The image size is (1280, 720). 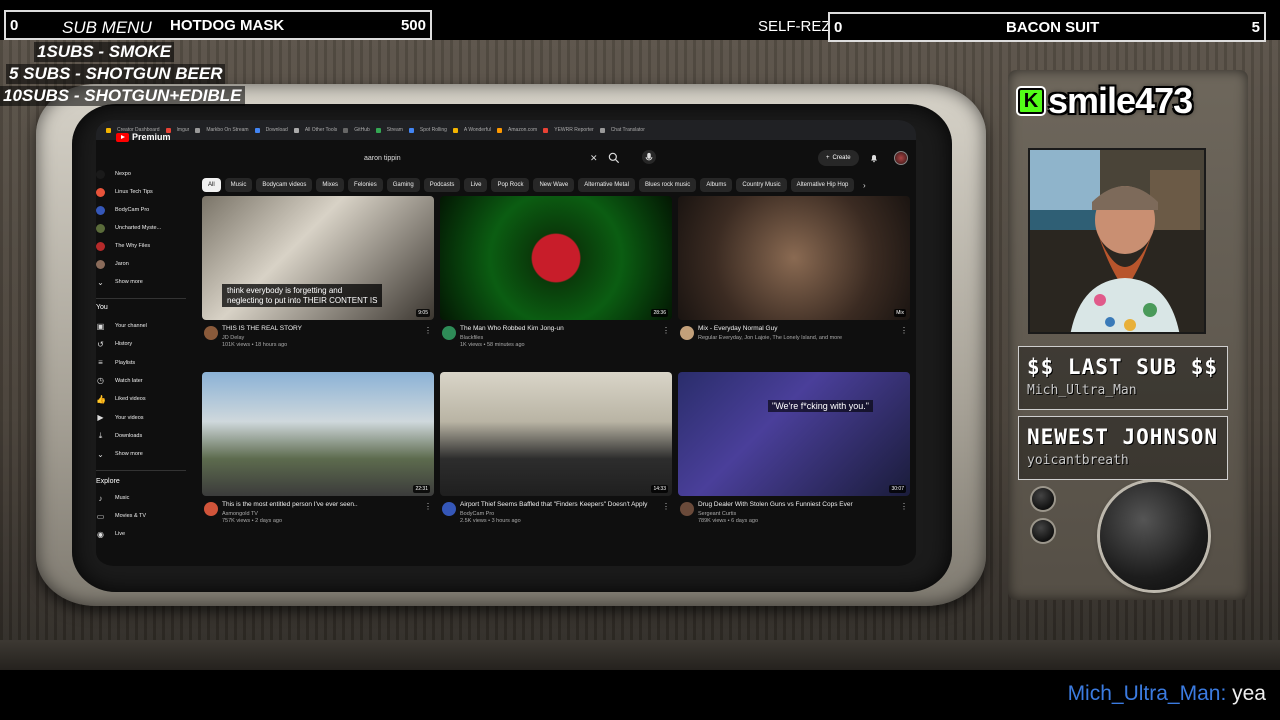 I want to click on last-sub-title: $$ LAST SUB $$, so click(x=1123, y=367).